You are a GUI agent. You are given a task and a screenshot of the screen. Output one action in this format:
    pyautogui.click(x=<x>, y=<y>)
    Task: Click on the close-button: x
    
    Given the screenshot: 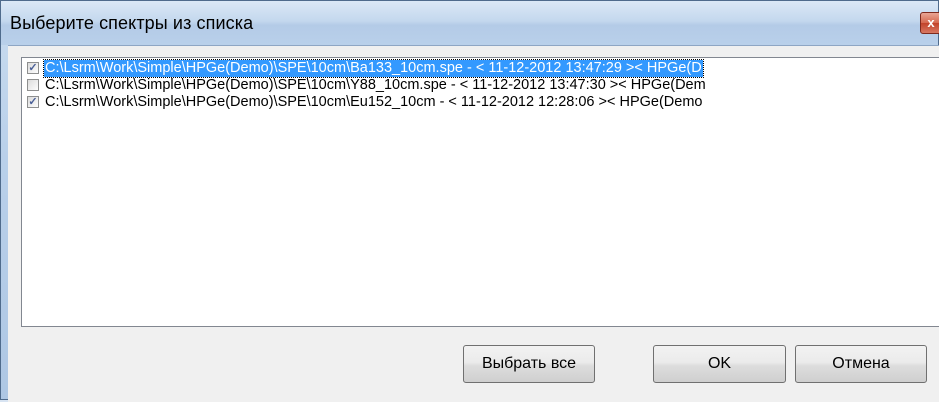 What is the action you would take?
    pyautogui.click(x=929, y=23)
    